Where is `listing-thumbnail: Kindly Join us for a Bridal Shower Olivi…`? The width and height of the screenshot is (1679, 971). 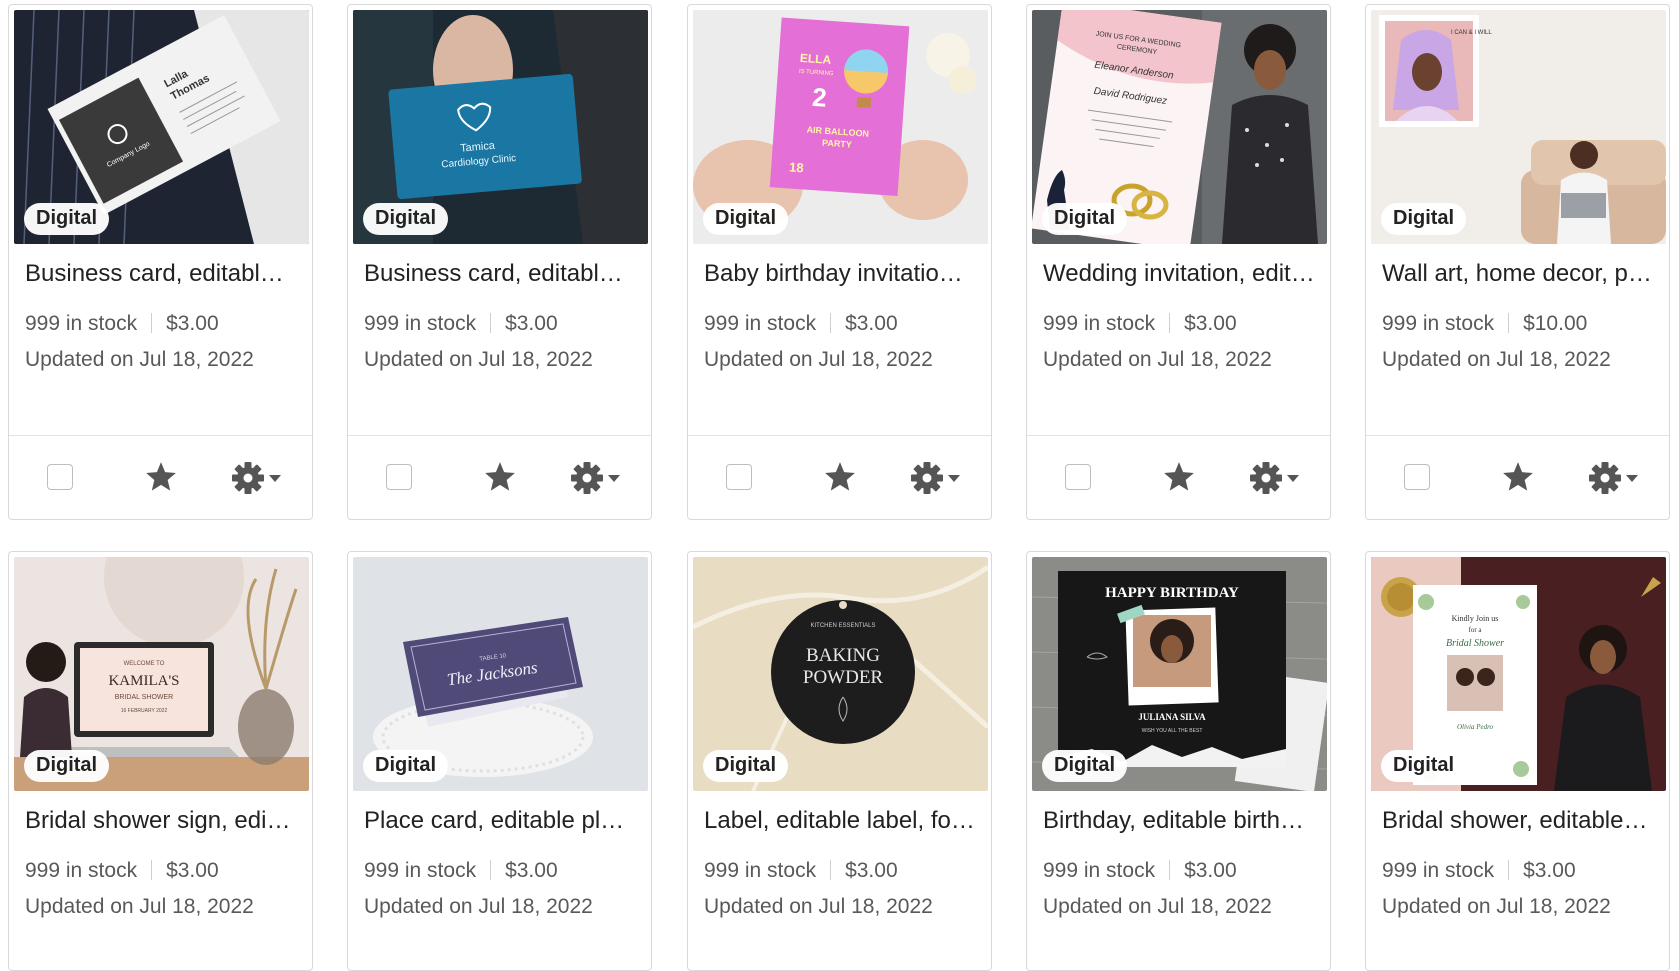 listing-thumbnail: Kindly Join us for a Bridal Shower Olivi… is located at coordinates (1518, 674).